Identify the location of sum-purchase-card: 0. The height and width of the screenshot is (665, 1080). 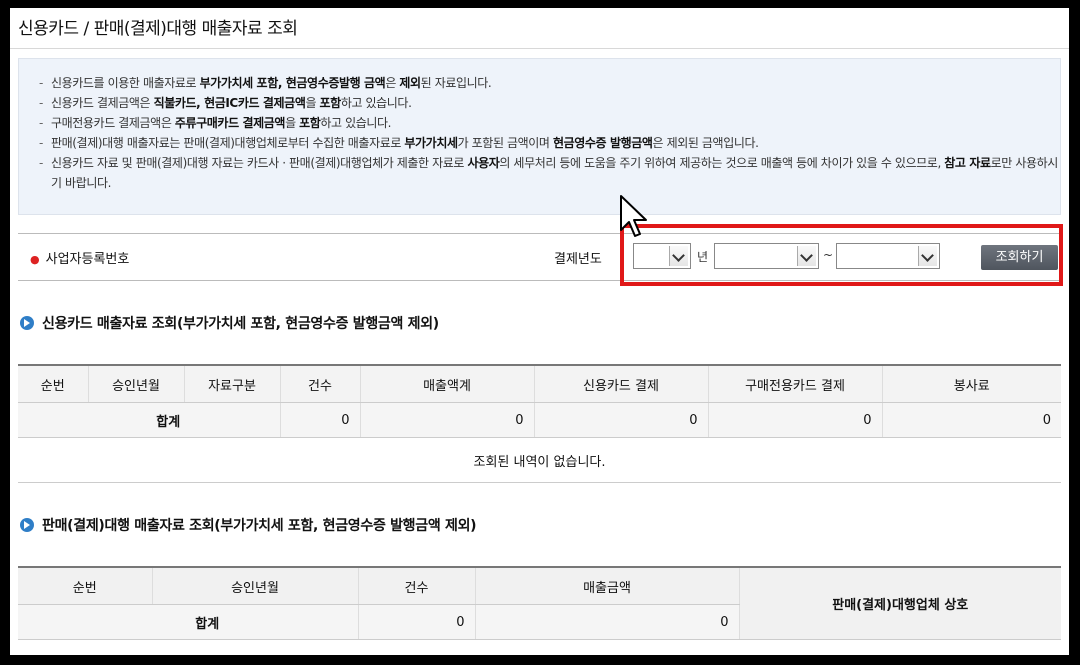
(794, 420).